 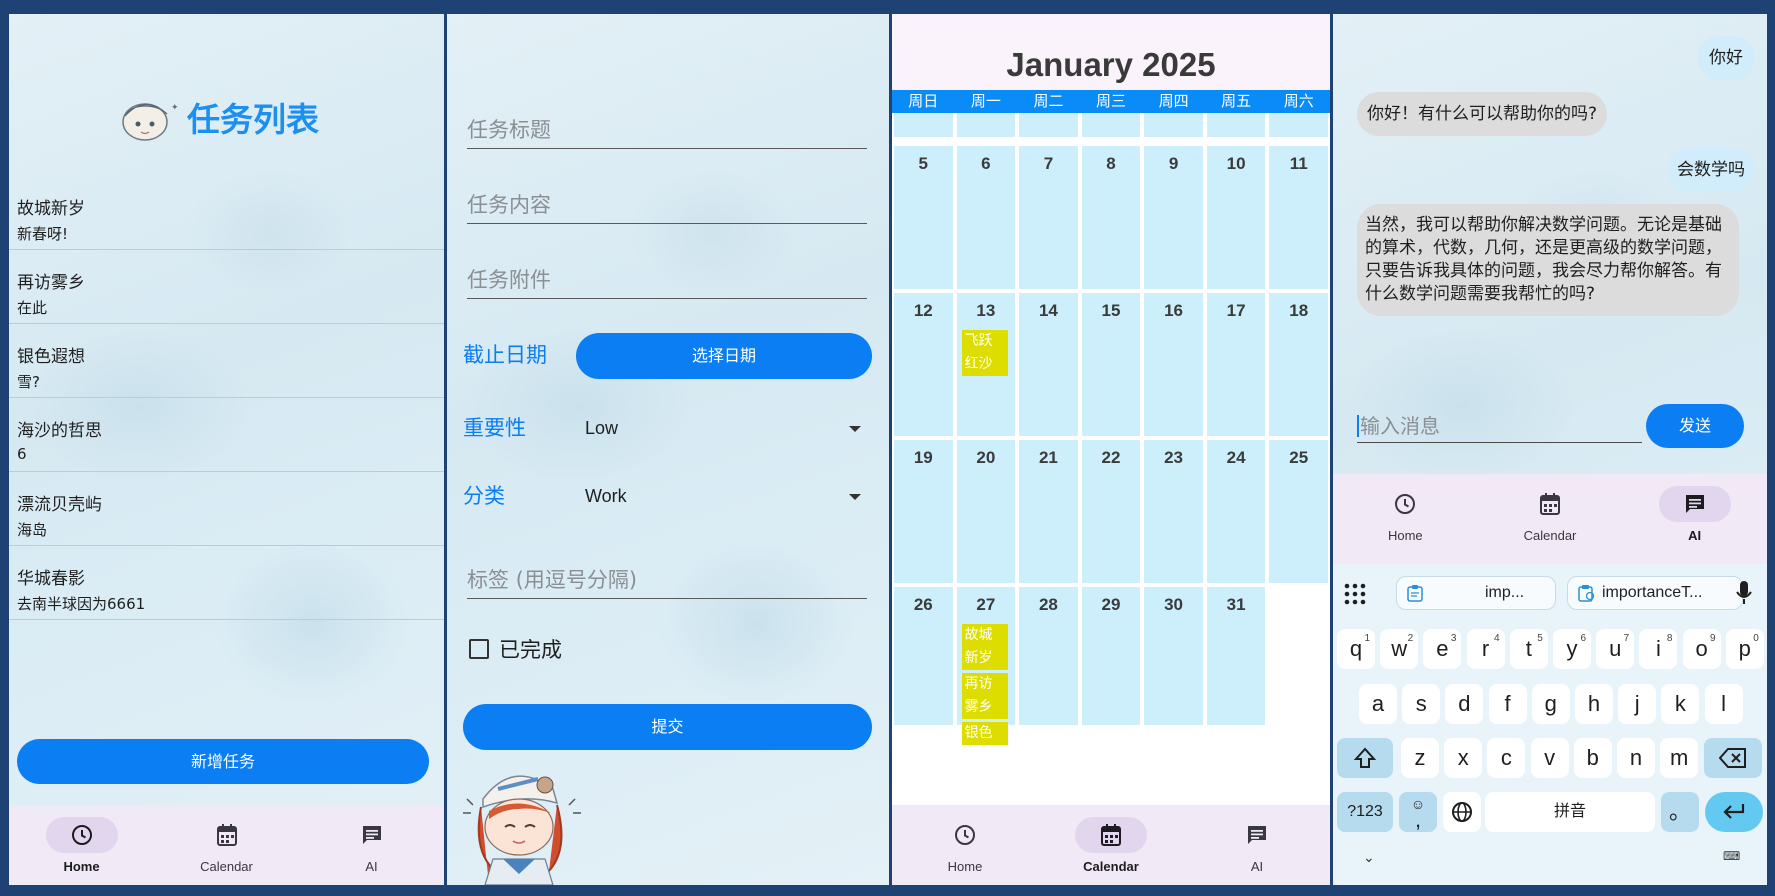 What do you see at coordinates (1399, 649) in the screenshot?
I see `key-w: w2` at bounding box center [1399, 649].